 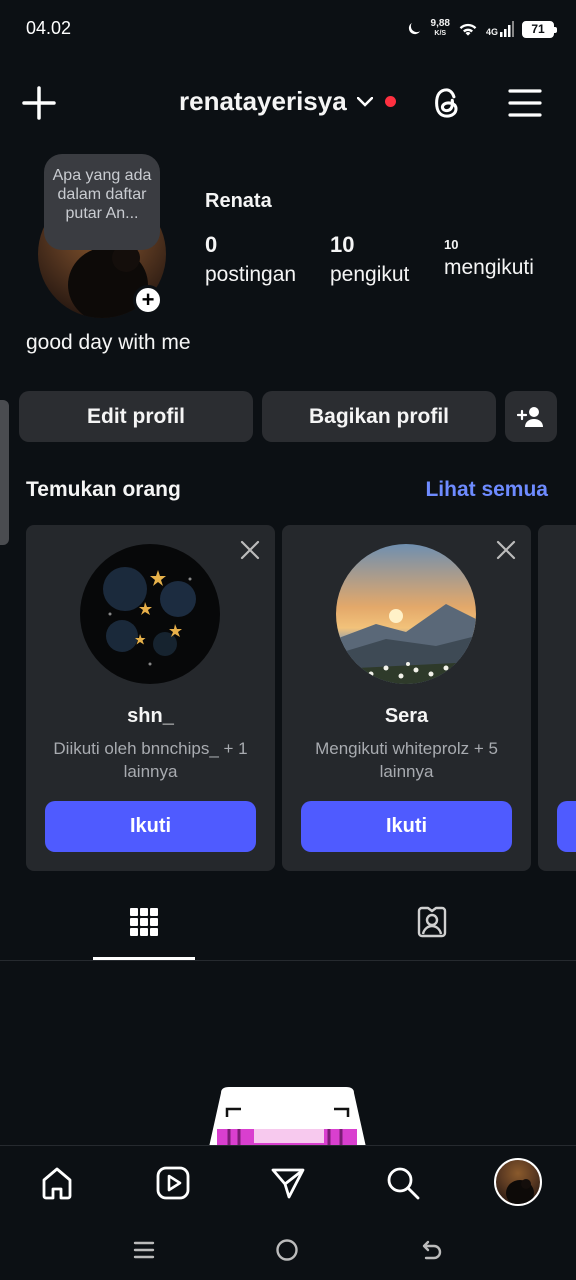 What do you see at coordinates (287, 1117) in the screenshot?
I see `empty-posts-illustration` at bounding box center [287, 1117].